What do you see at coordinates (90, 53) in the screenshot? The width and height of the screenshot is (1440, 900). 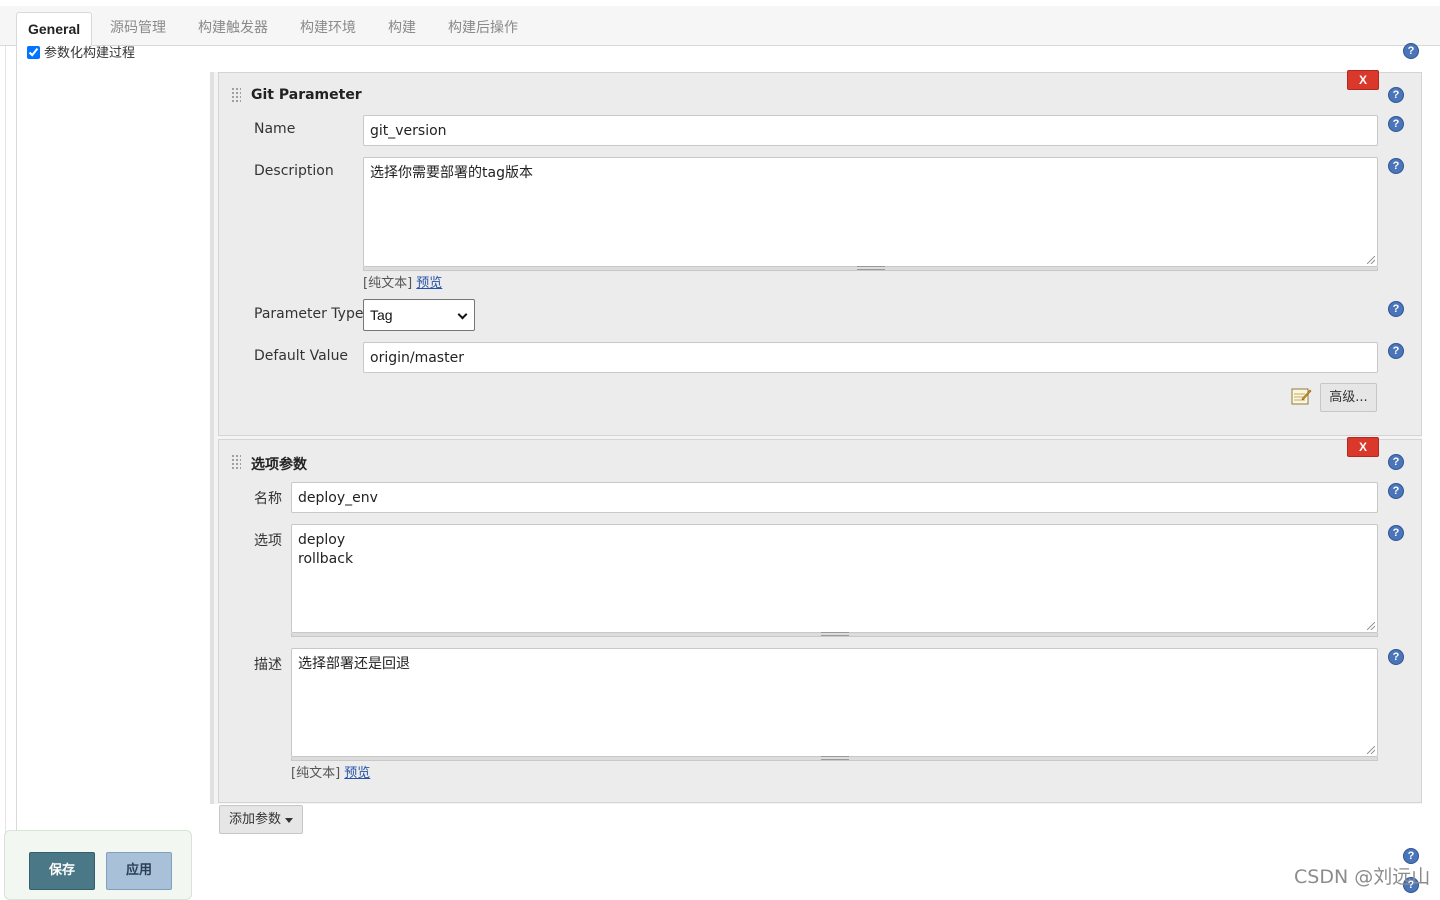 I see `parameterized-build-label: 参数化构建过程` at bounding box center [90, 53].